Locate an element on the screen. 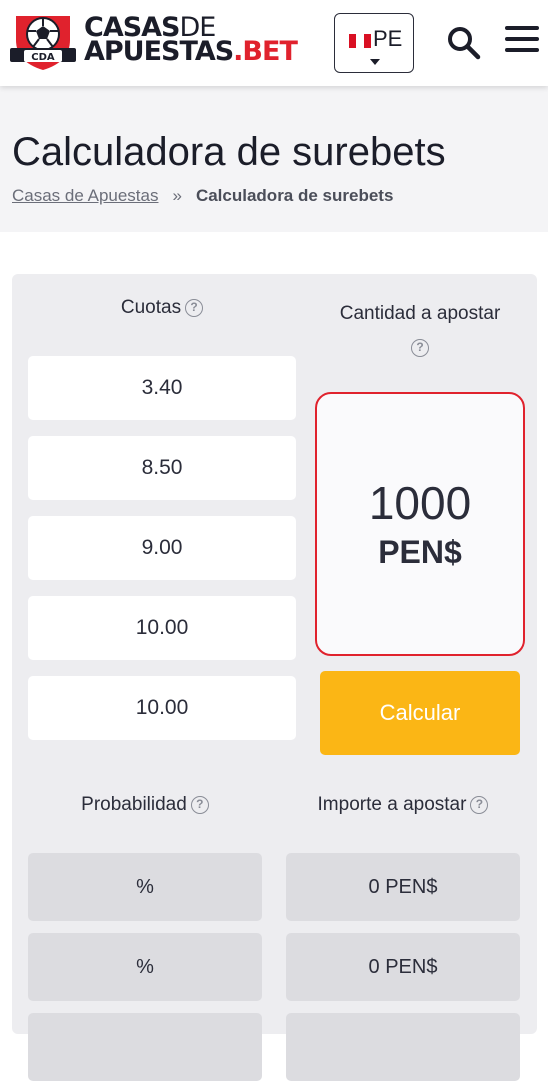  logo-badge: CDA is located at coordinates (43, 41).